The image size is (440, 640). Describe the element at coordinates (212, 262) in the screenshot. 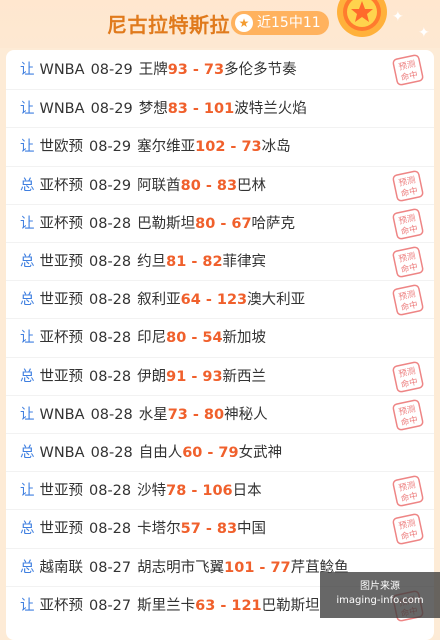

I see `away-score: 82` at that location.